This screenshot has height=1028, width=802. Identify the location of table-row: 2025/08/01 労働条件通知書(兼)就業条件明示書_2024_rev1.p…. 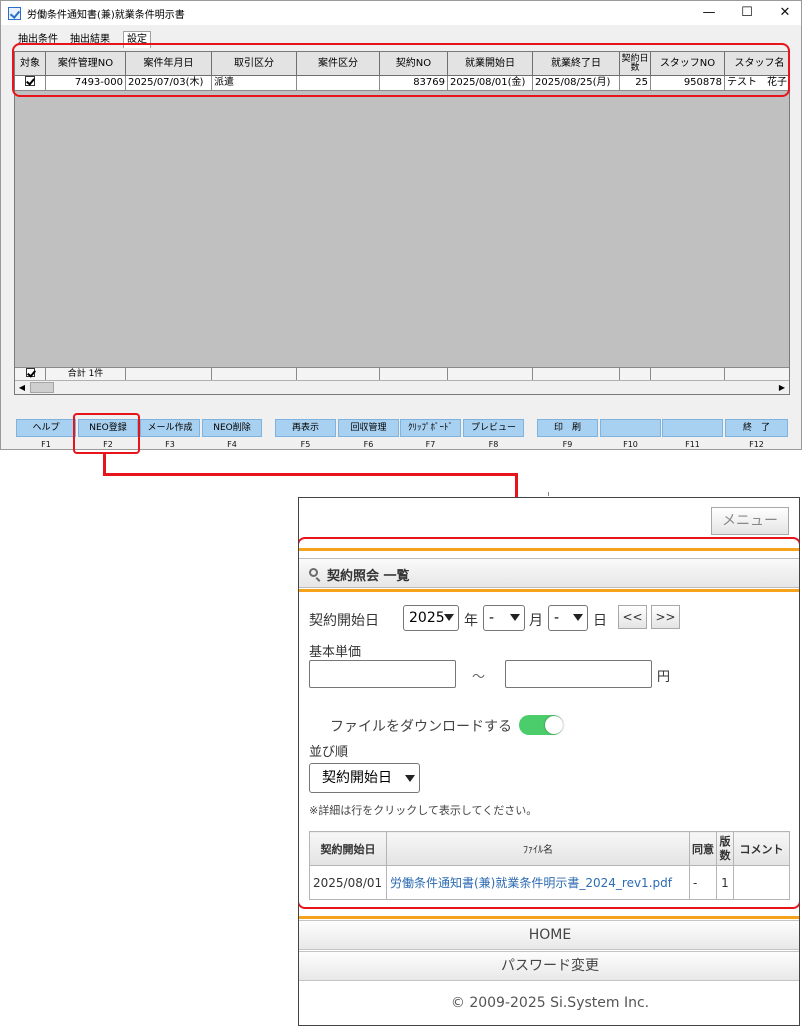
(549, 882).